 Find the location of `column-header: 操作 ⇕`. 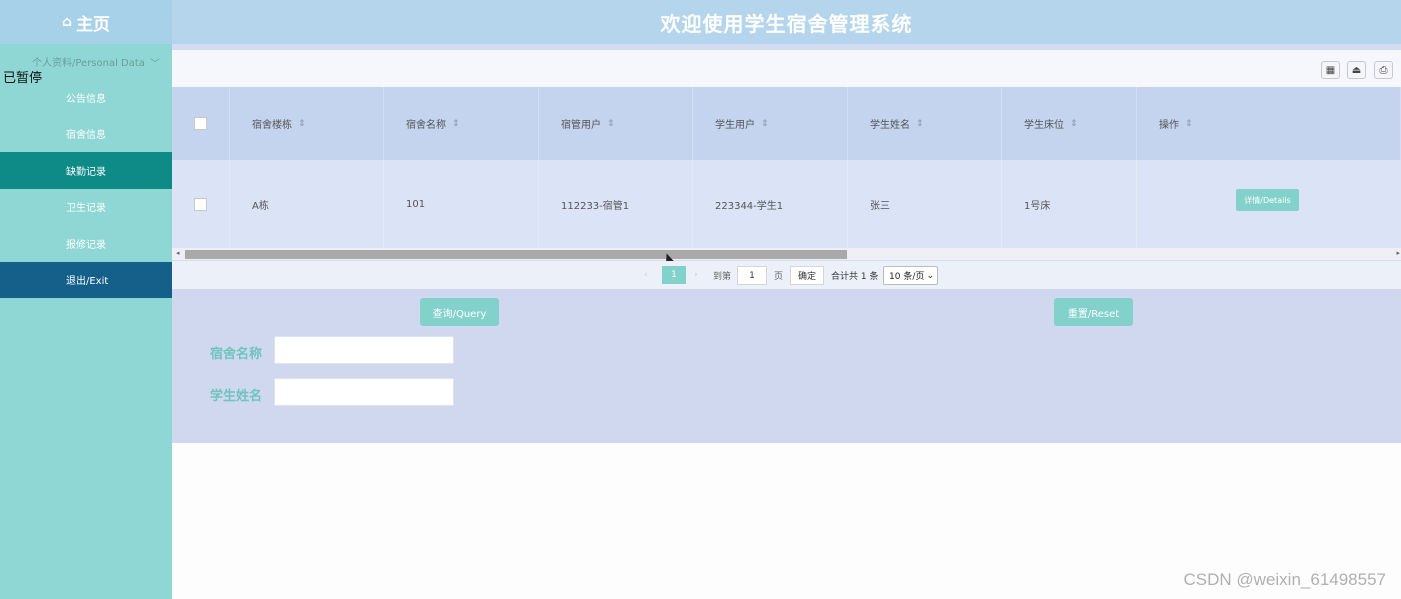

column-header: 操作 ⇕ is located at coordinates (1269, 123).